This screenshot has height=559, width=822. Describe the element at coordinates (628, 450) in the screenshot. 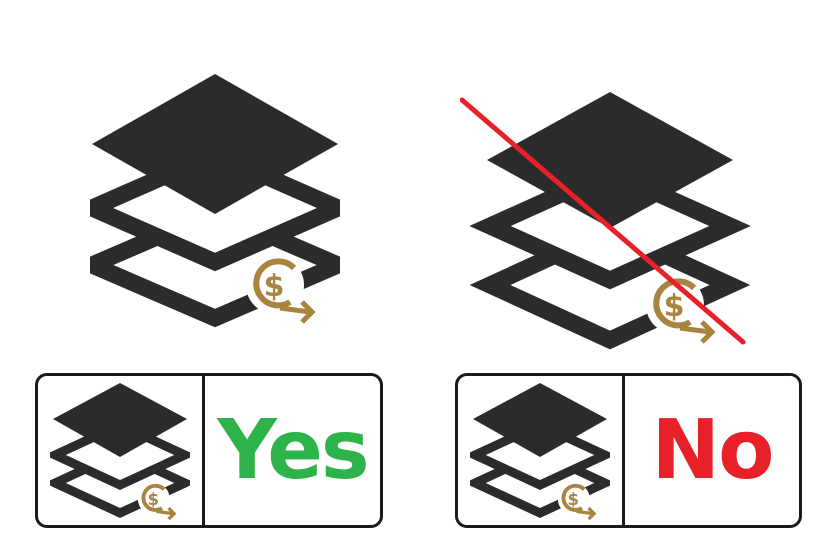

I see `no-option-card: $ No` at that location.